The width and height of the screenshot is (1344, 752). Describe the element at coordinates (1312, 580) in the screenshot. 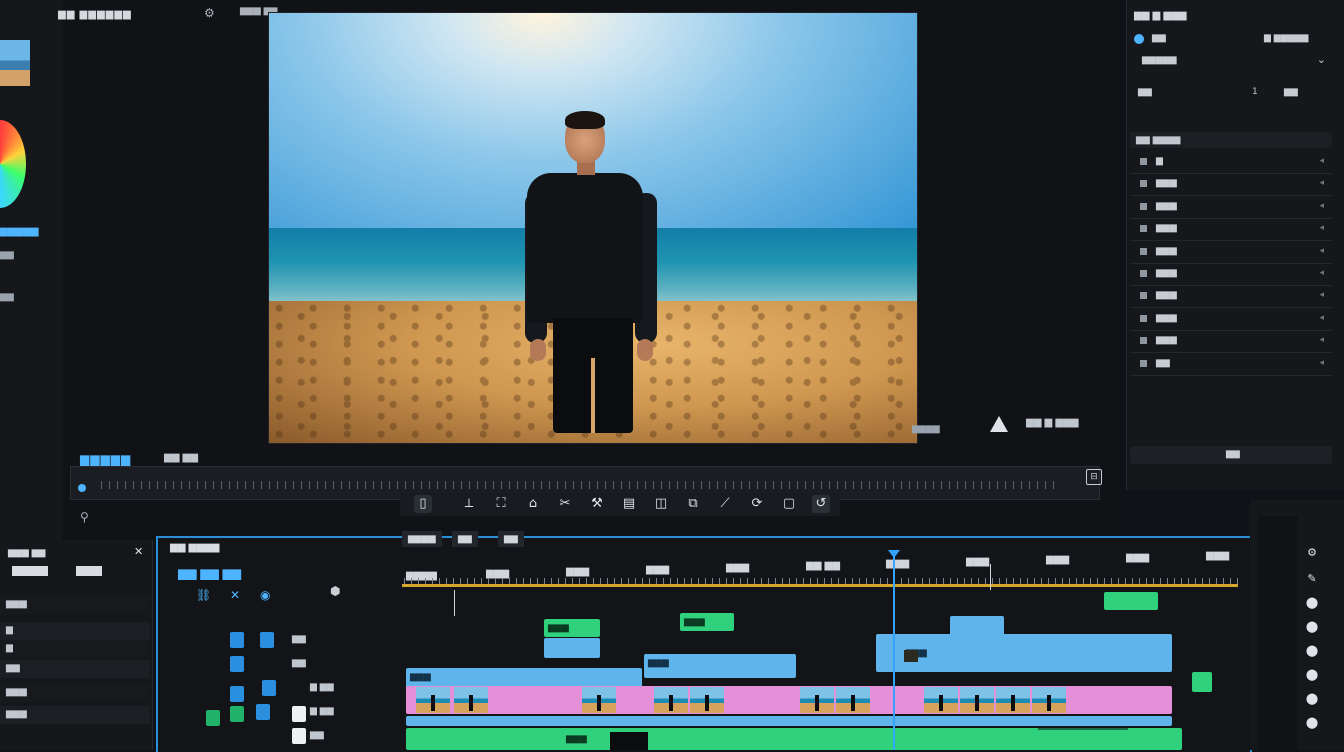

I see `tool-icon: ✎` at that location.